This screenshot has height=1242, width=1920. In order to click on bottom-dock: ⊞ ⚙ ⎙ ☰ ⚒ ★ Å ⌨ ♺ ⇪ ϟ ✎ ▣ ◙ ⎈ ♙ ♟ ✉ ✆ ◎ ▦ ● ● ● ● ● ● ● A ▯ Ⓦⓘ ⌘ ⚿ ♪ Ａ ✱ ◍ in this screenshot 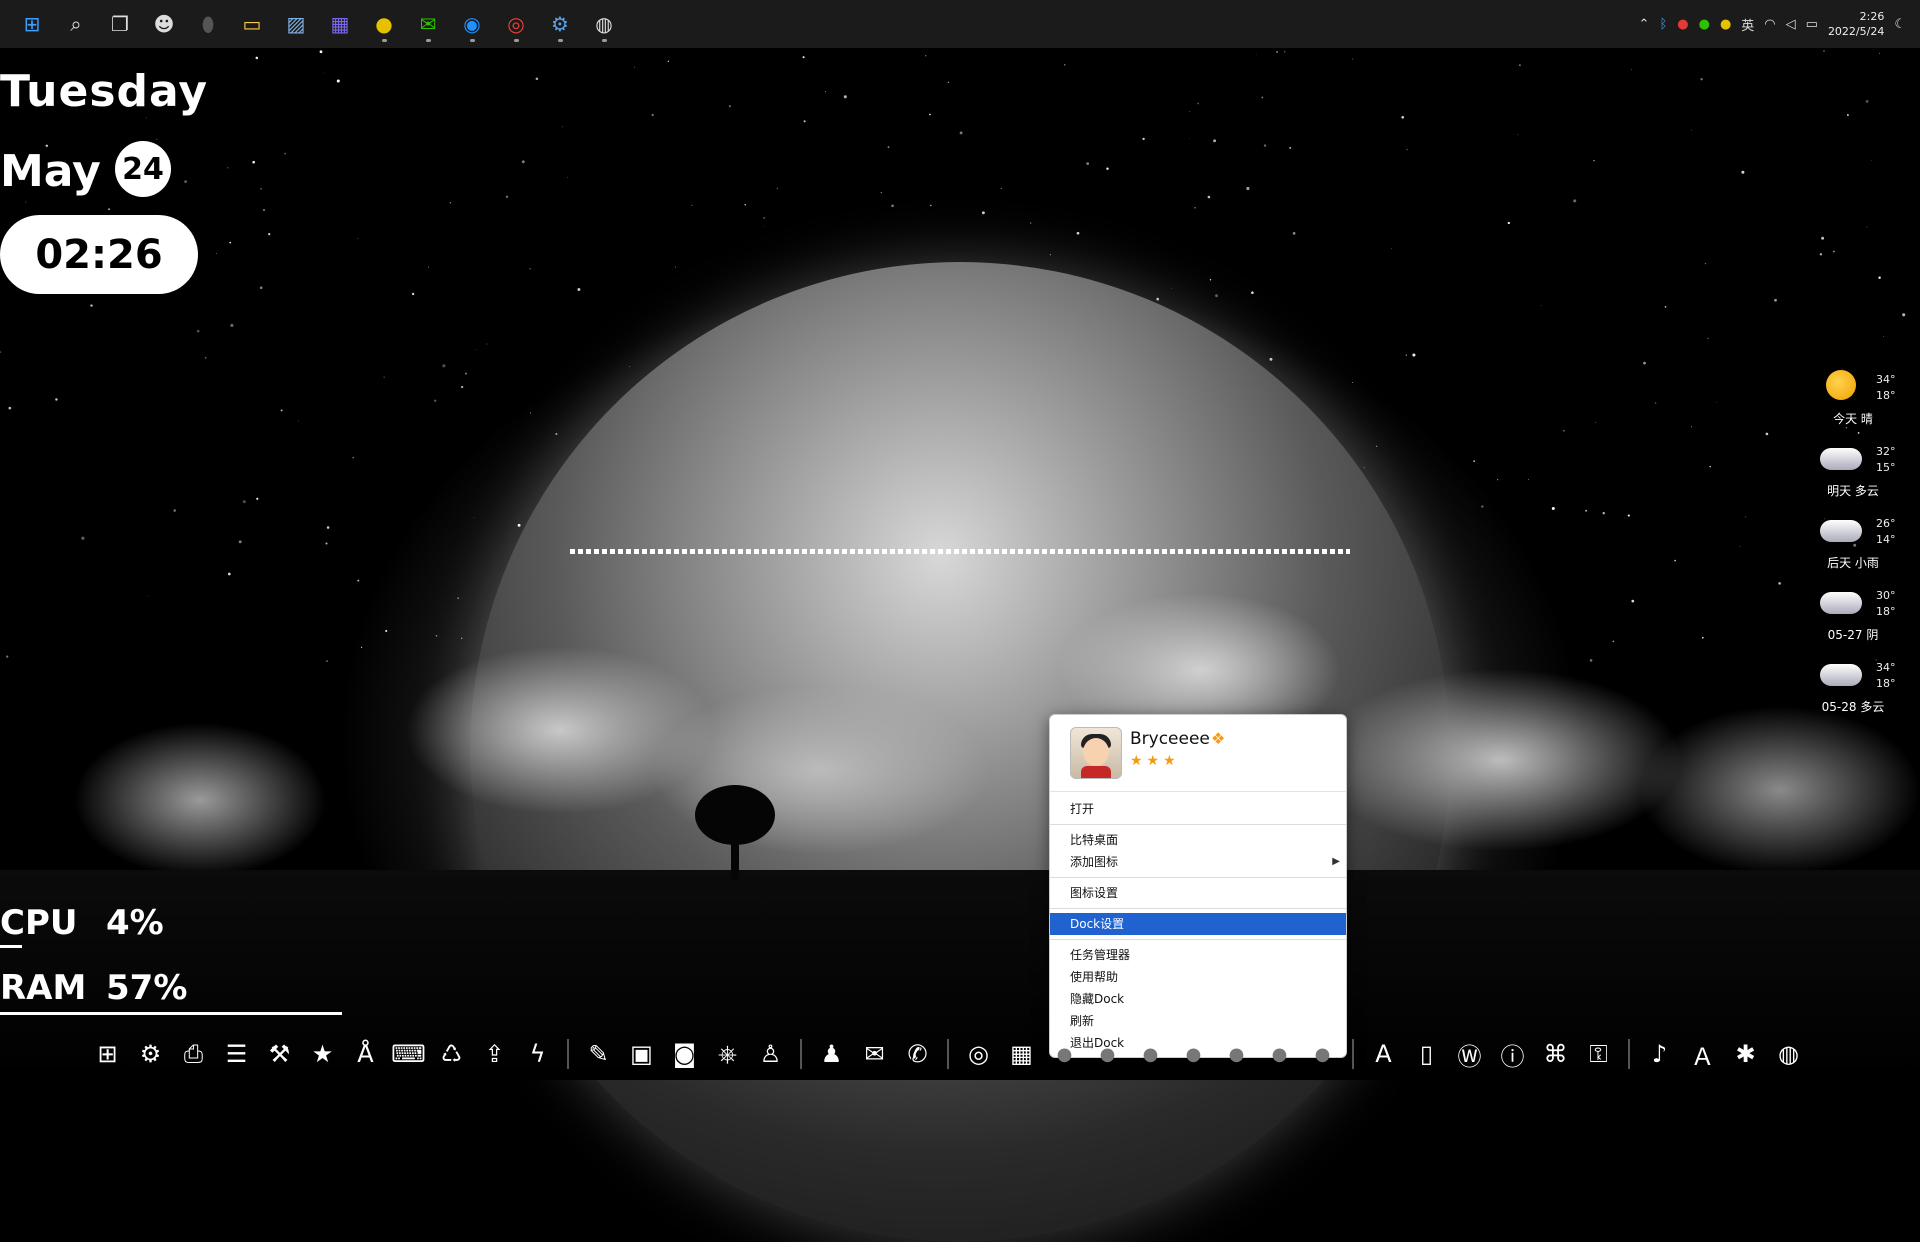, I will do `click(948, 1054)`.